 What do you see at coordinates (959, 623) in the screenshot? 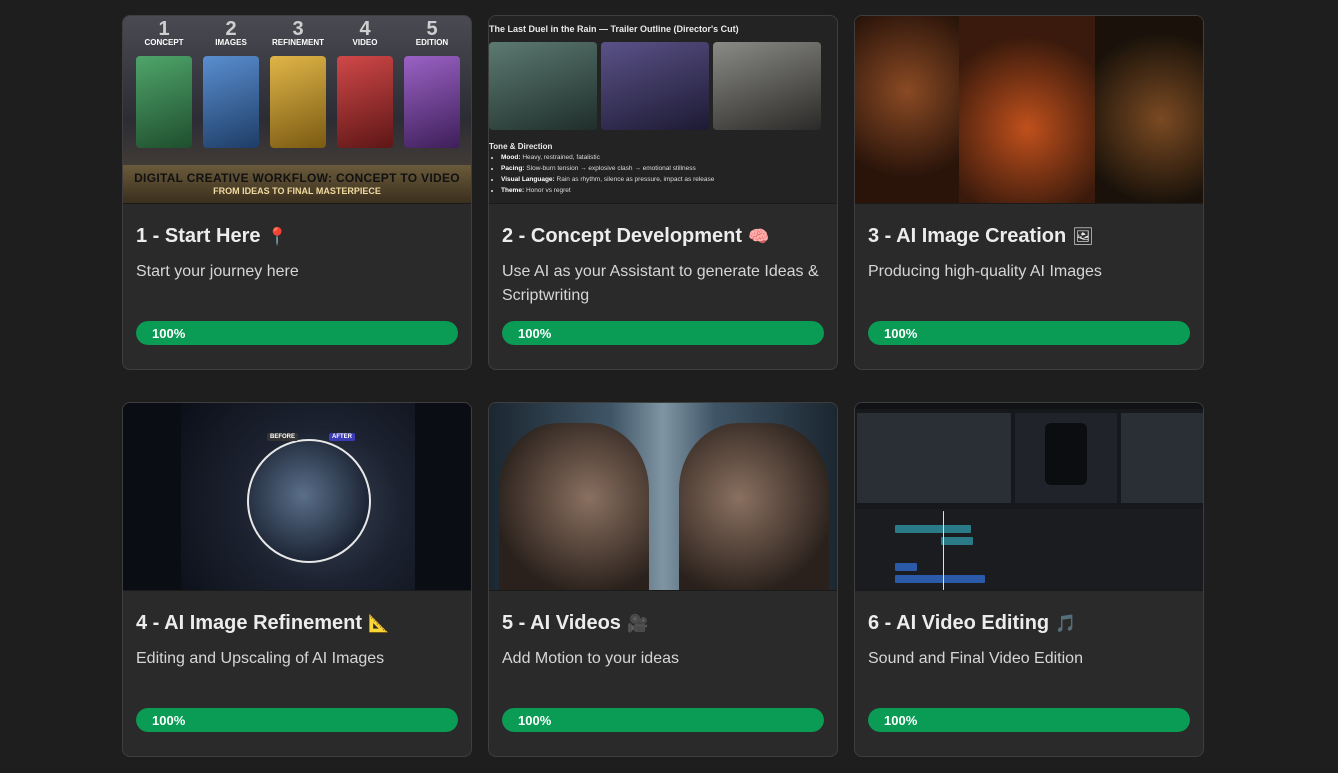
I see `module-title-text: 6 - AI Video Editing` at bounding box center [959, 623].